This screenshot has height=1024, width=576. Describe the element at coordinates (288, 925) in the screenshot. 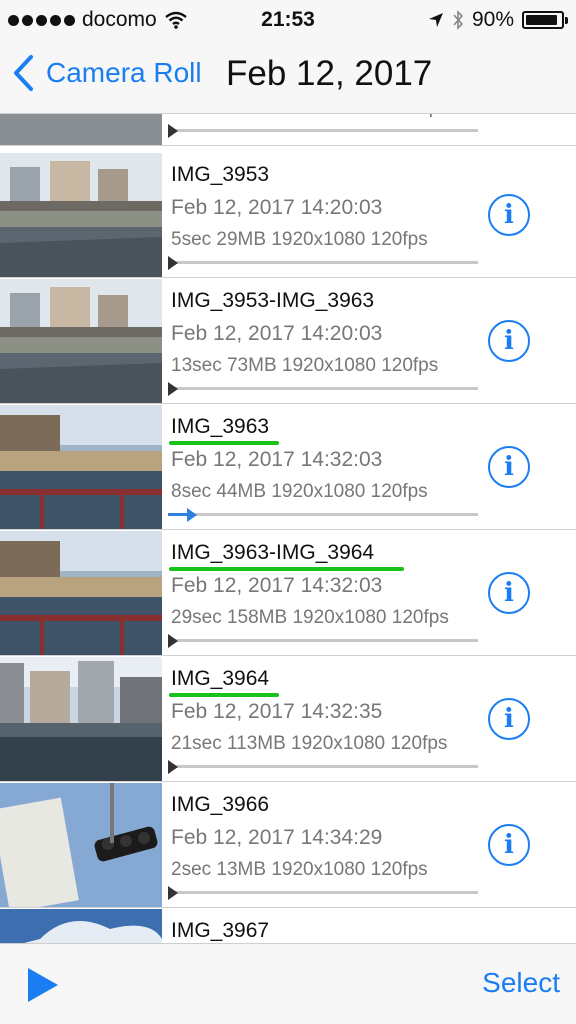

I see `video-row: IMG_3967` at that location.